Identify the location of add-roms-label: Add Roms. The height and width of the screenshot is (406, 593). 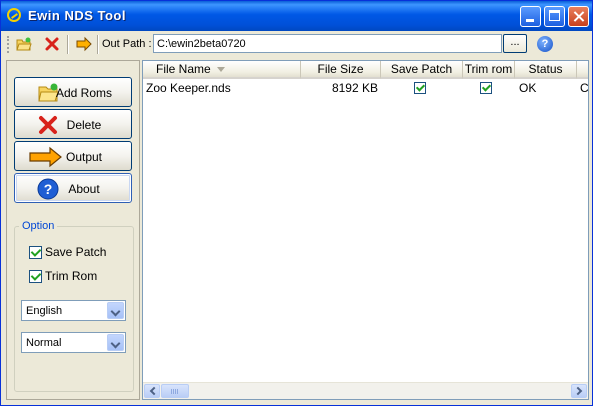
(84, 93).